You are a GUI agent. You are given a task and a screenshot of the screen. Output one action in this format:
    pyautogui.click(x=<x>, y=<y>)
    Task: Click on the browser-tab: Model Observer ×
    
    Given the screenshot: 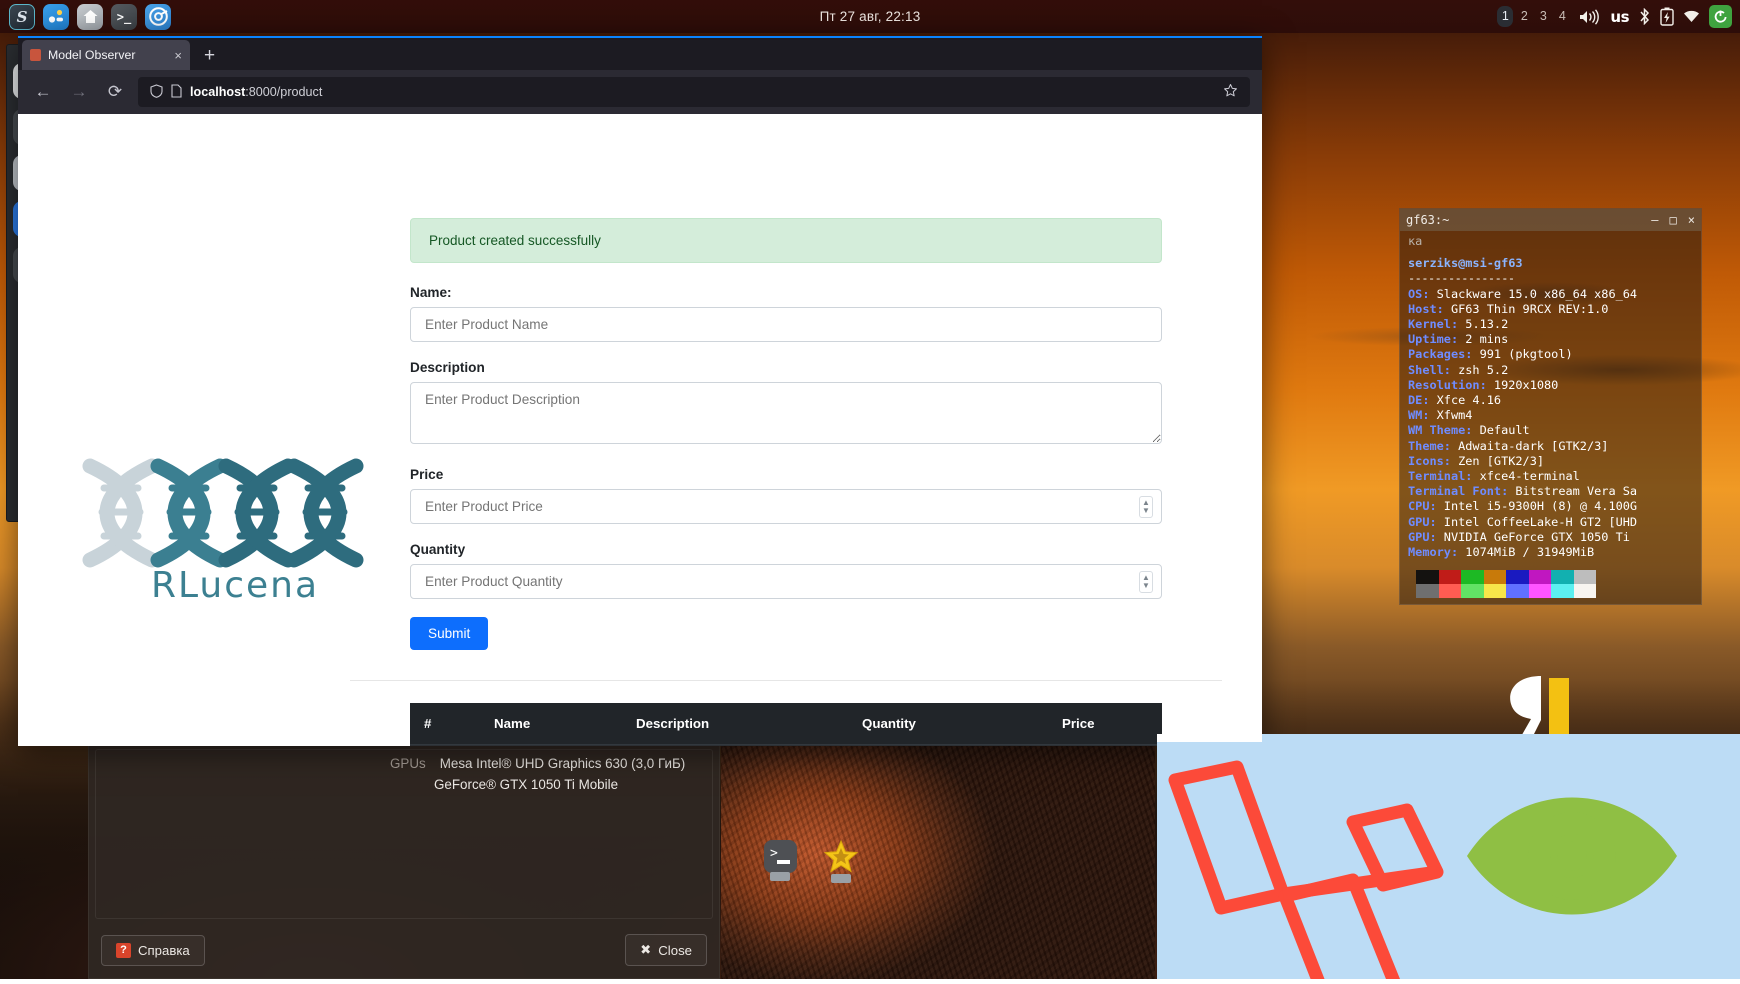 What is the action you would take?
    pyautogui.click(x=106, y=55)
    